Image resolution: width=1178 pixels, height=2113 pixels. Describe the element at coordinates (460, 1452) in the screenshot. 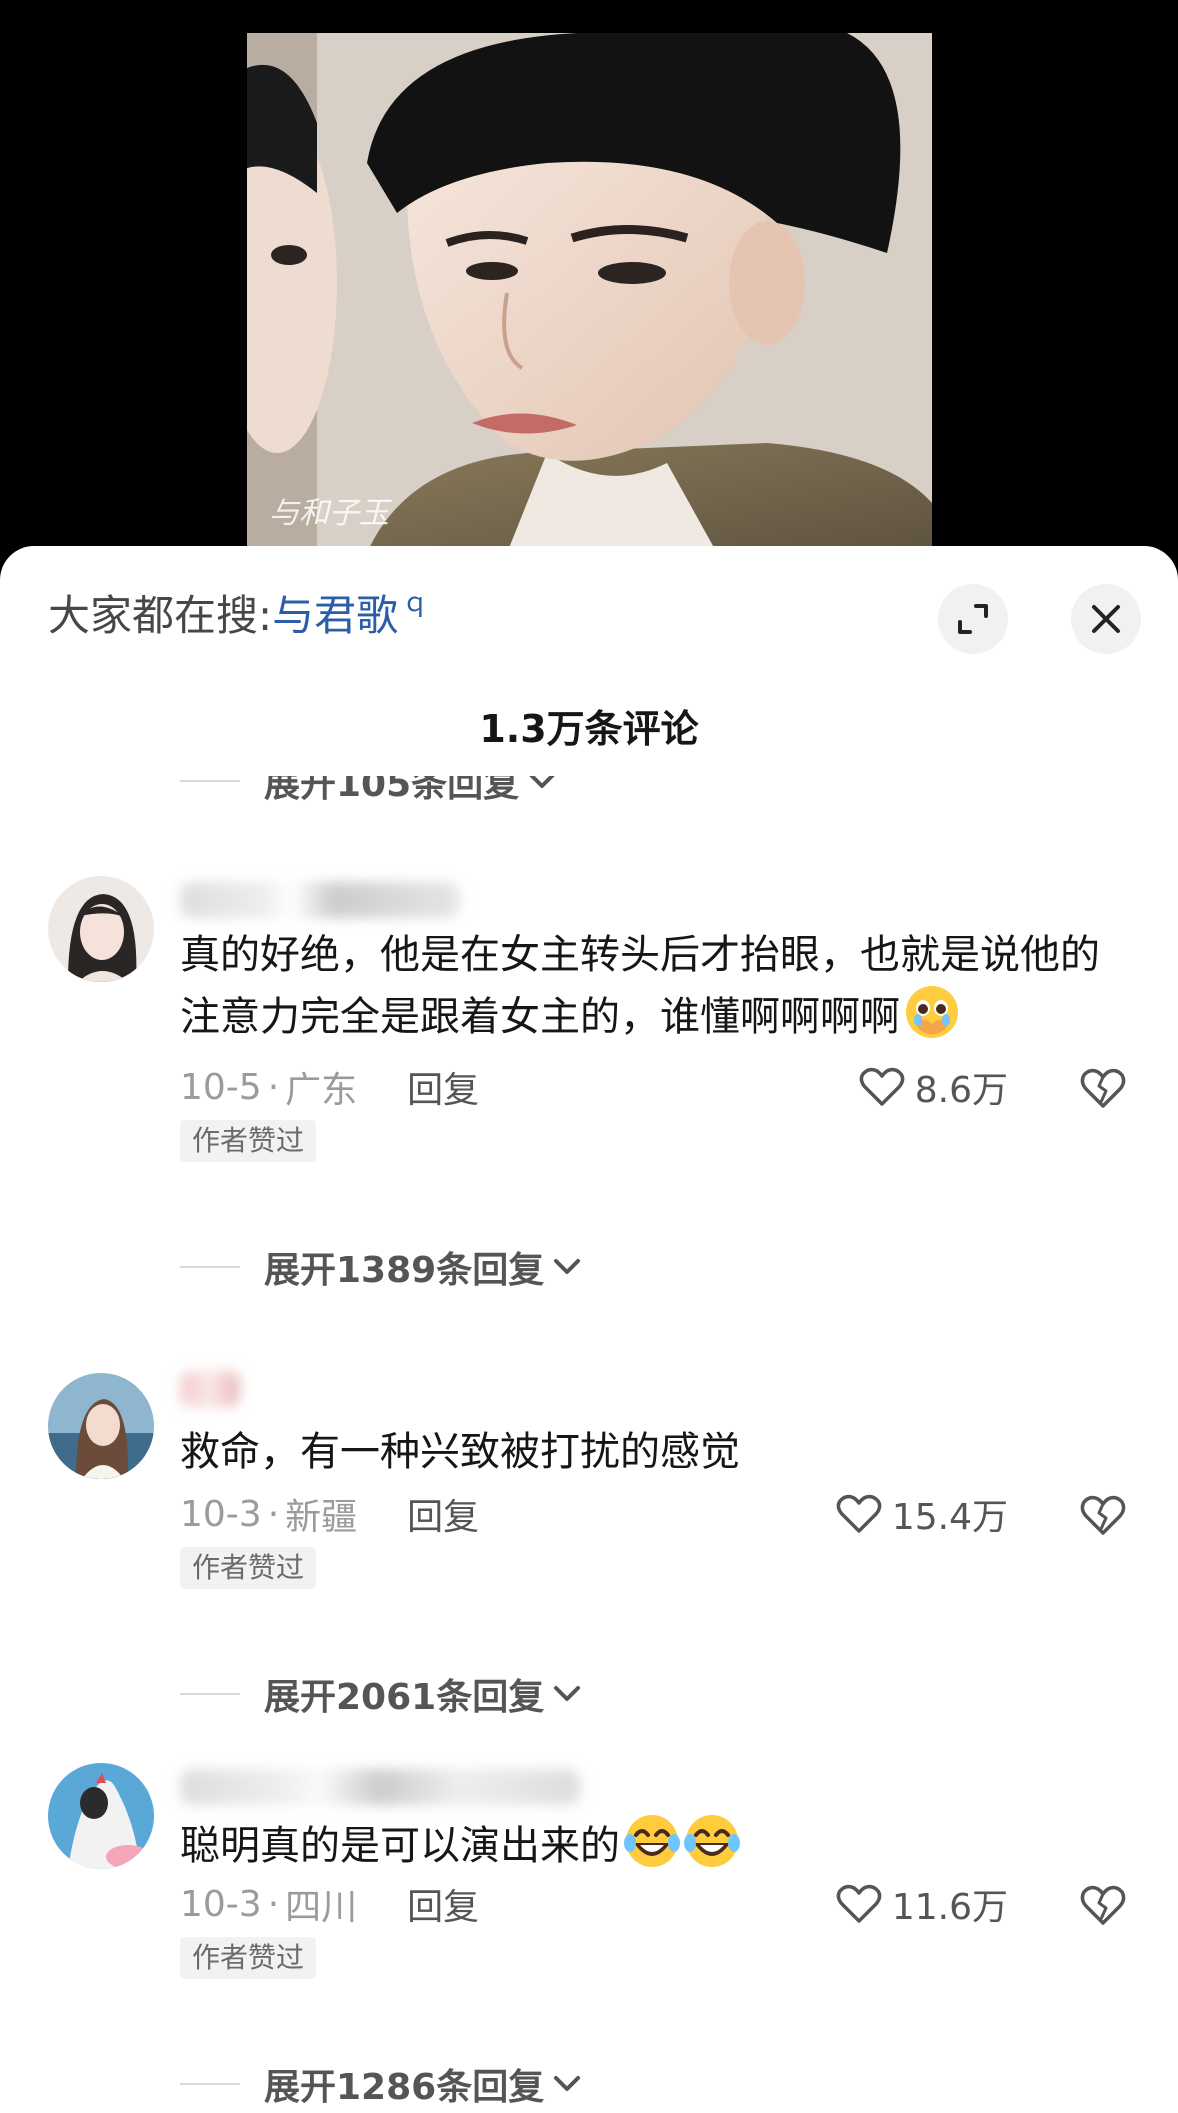

I see `comment-text: 救命，有一种兴致被打扰的感觉` at that location.